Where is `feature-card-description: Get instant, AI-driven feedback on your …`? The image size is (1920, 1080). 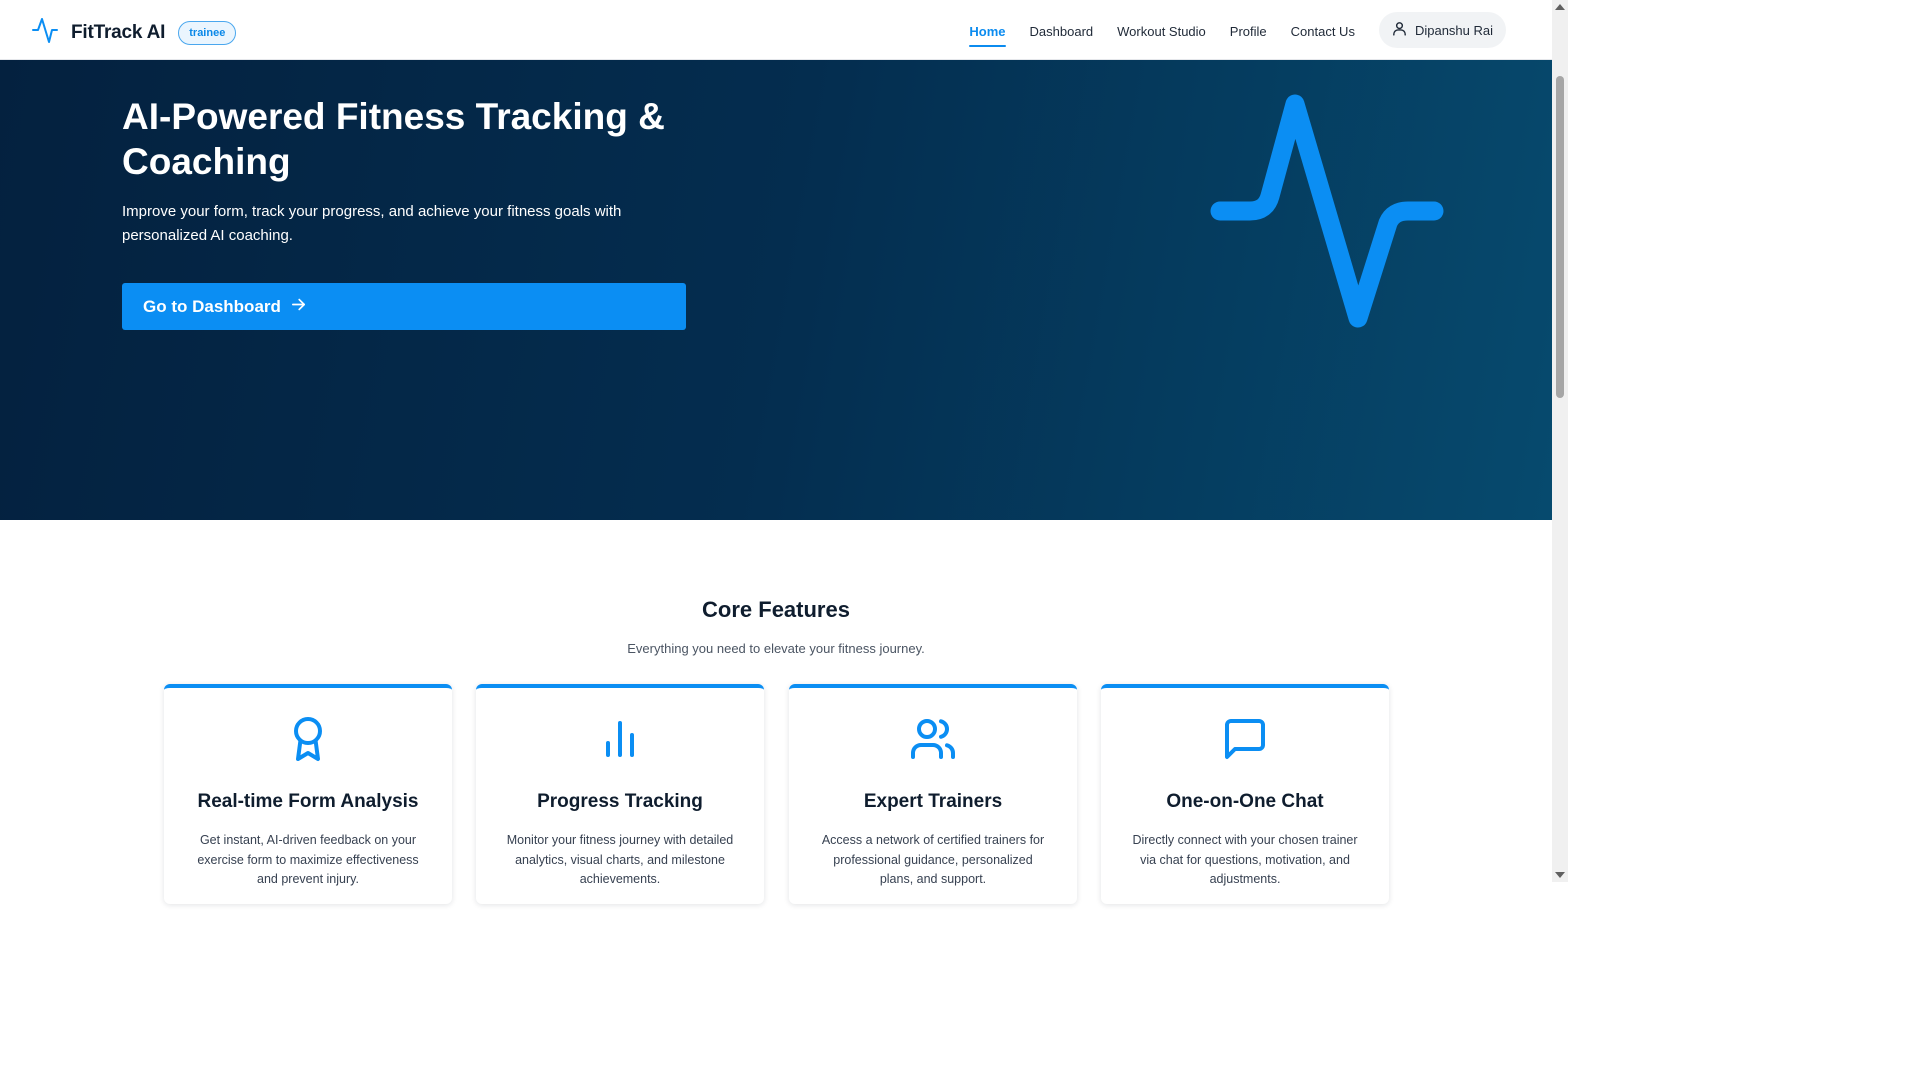
feature-card-description: Get instant, AI-driven feedback on your … is located at coordinates (308, 859).